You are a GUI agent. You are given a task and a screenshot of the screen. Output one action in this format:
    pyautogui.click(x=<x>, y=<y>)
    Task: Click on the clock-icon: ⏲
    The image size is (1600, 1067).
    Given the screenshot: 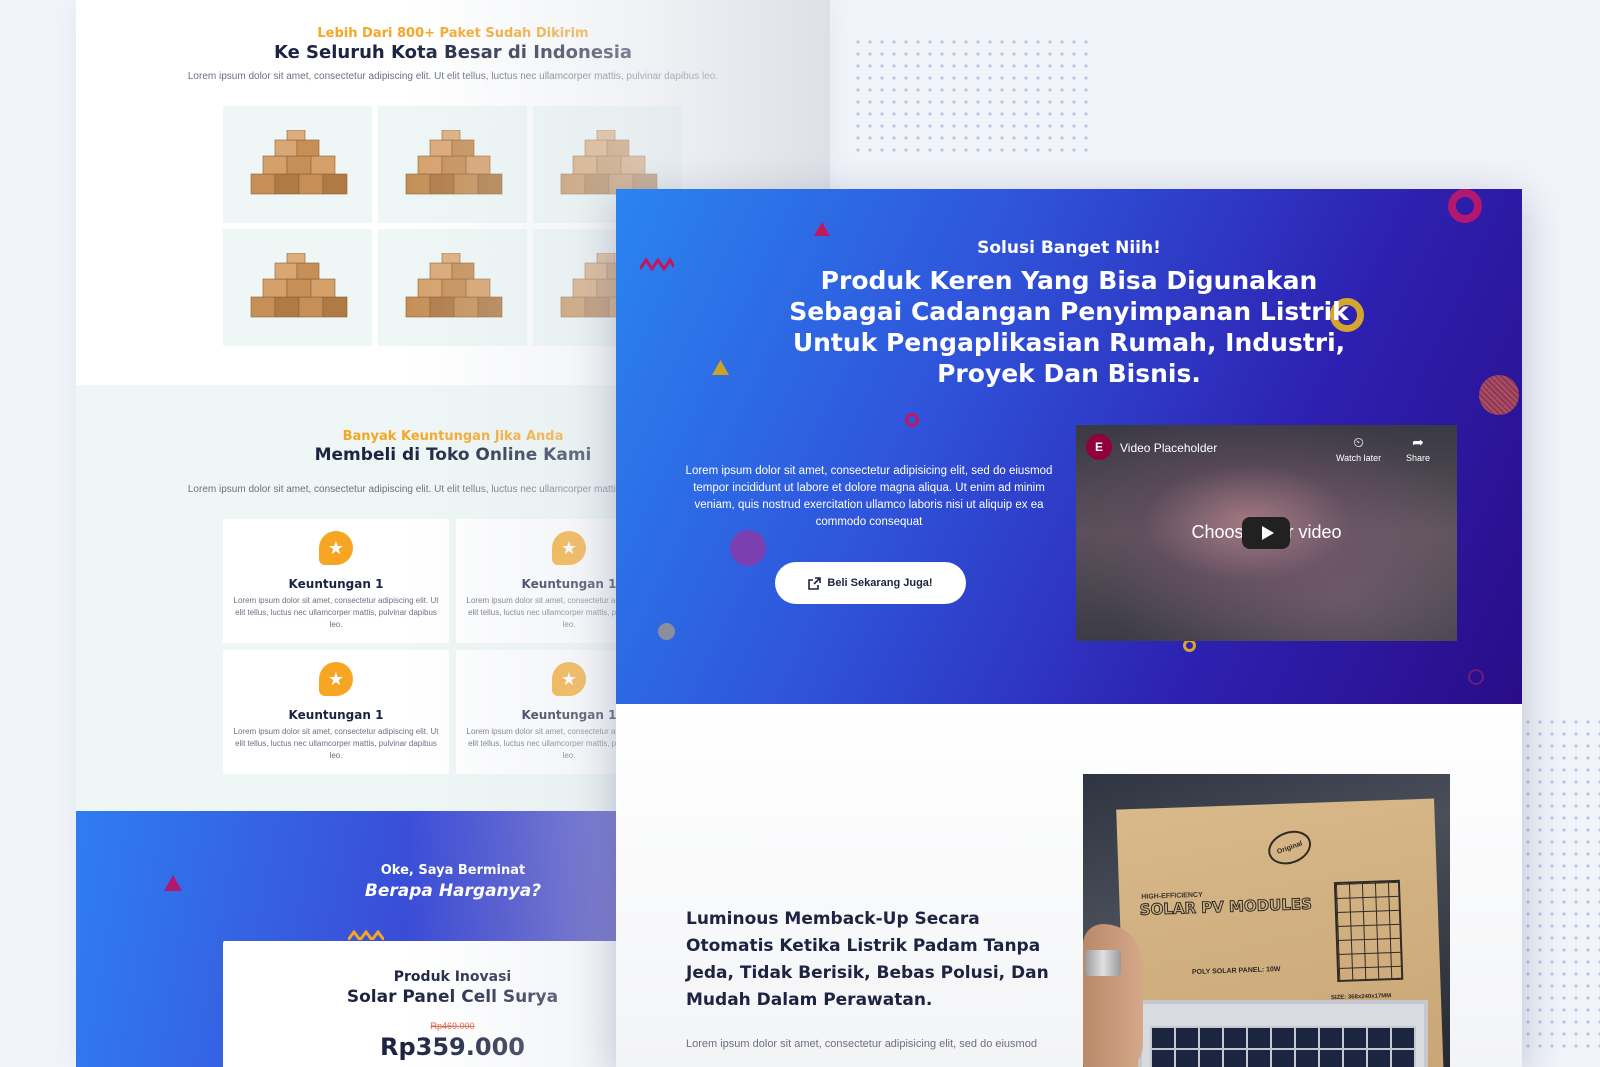 What is the action you would take?
    pyautogui.click(x=1359, y=442)
    